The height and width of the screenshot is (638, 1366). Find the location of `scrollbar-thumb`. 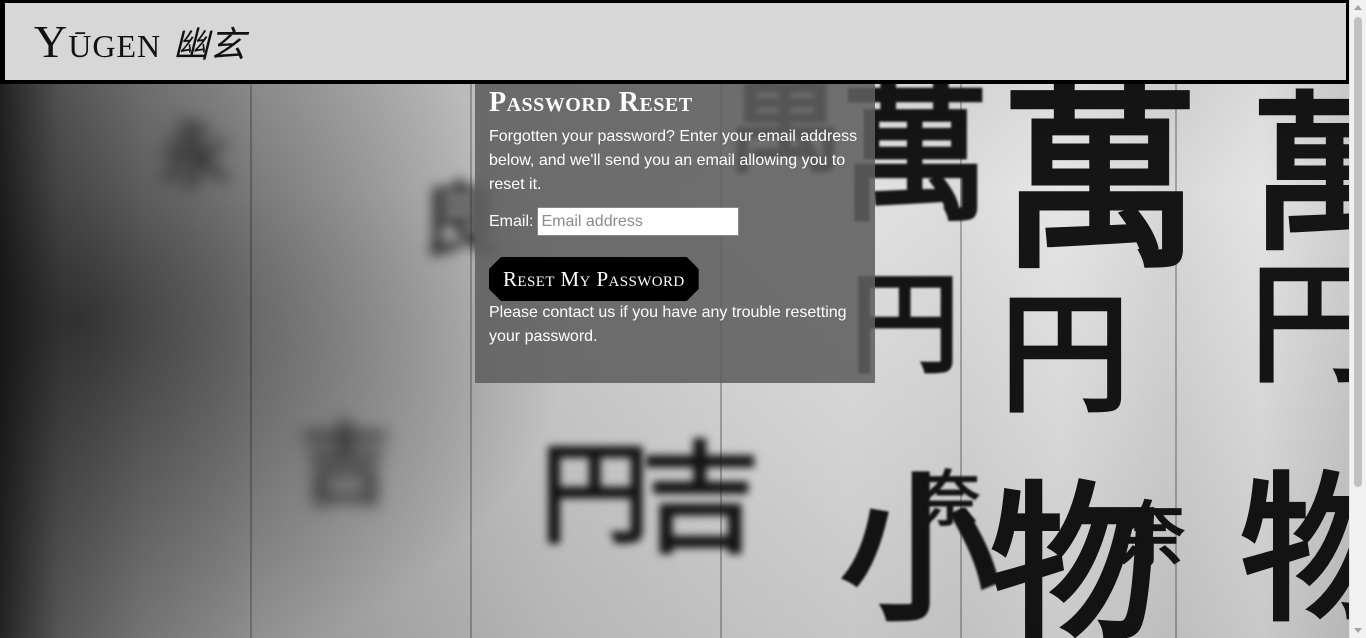

scrollbar-thumb is located at coordinates (1358, 252).